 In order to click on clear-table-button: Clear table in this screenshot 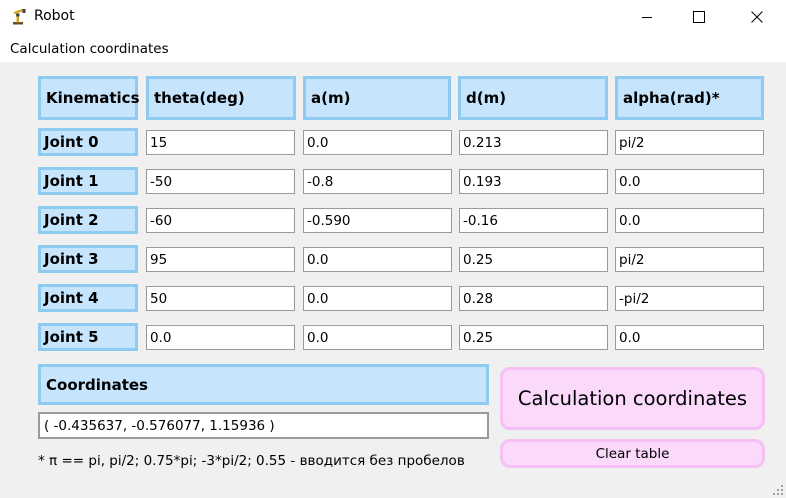, I will do `click(632, 453)`.